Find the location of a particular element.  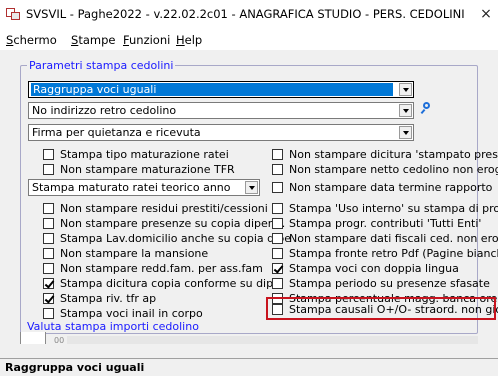

checkbox-label: Non stampare residui prestiti/cessioni is located at coordinates (164, 208).